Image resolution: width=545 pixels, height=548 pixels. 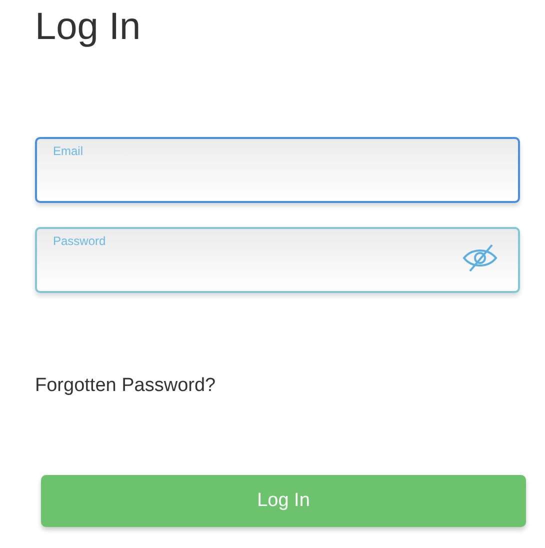 I want to click on hidden-eye-icon, so click(x=480, y=258).